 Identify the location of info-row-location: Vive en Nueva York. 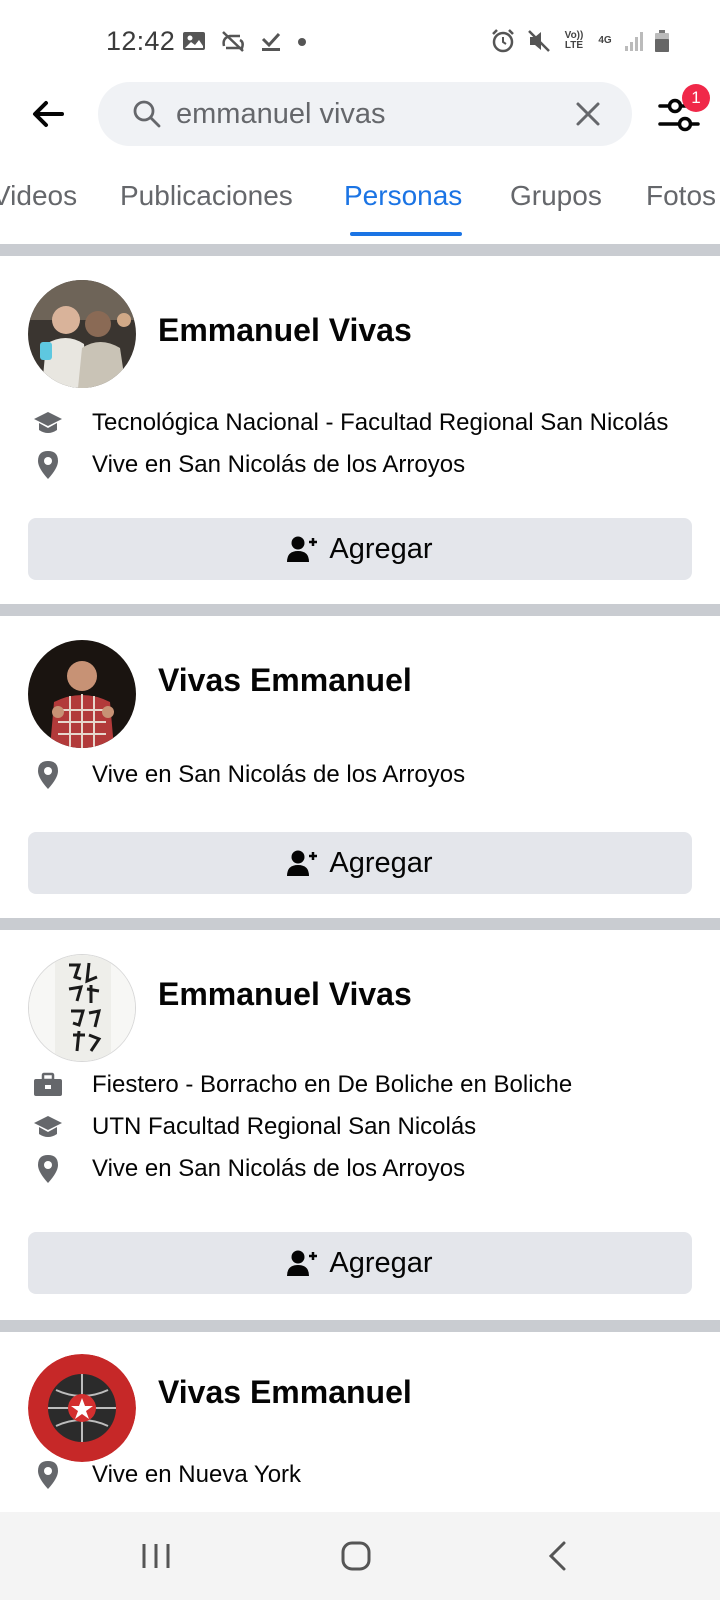
(165, 1475).